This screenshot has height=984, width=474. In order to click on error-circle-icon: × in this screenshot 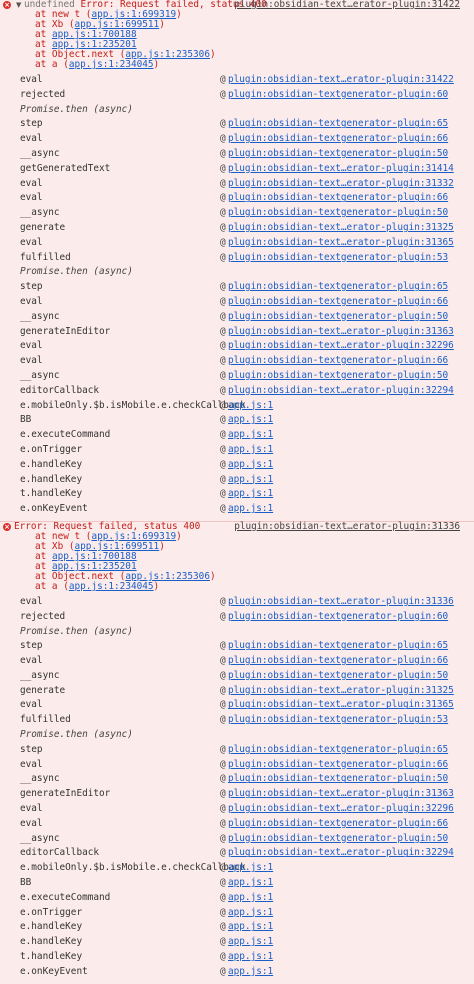, I will do `click(7, 526)`.